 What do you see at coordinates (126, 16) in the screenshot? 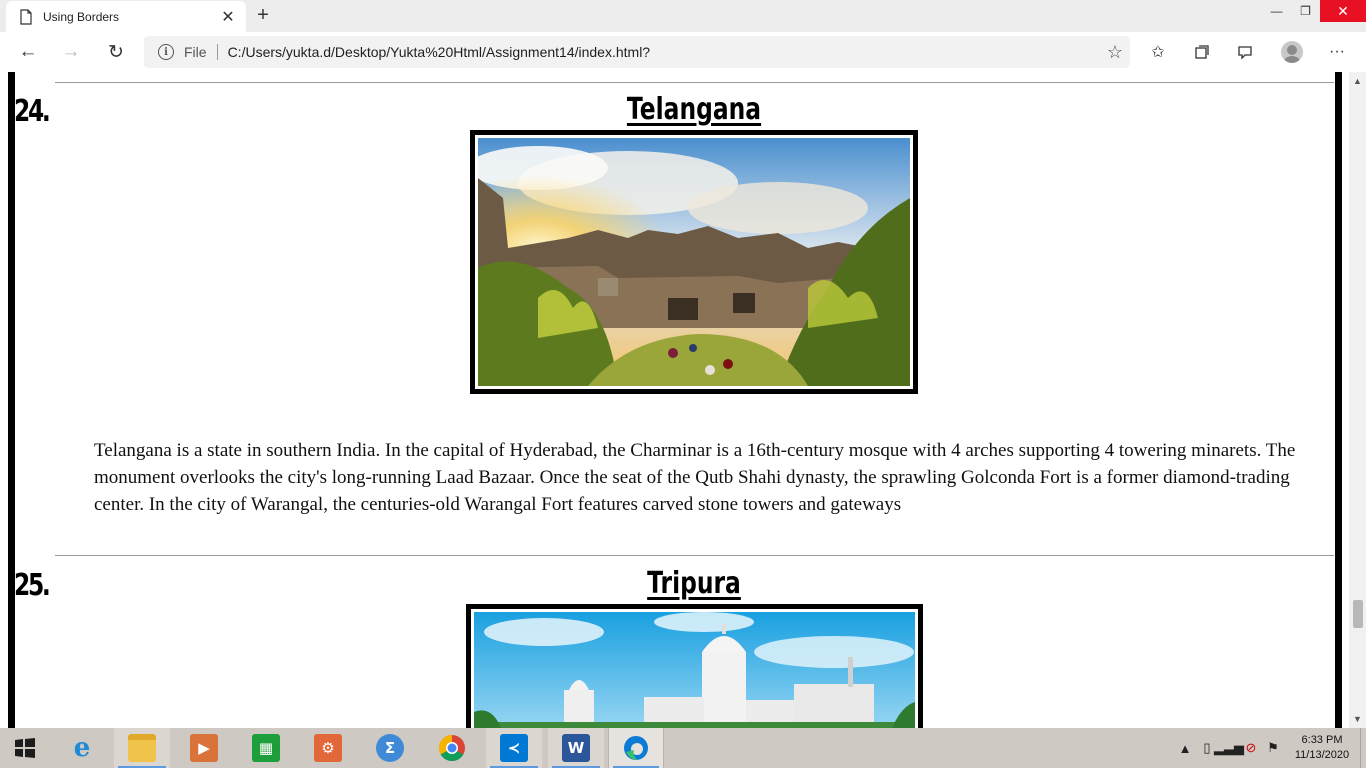
I see `browser-tab: Using Borders ✕` at bounding box center [126, 16].